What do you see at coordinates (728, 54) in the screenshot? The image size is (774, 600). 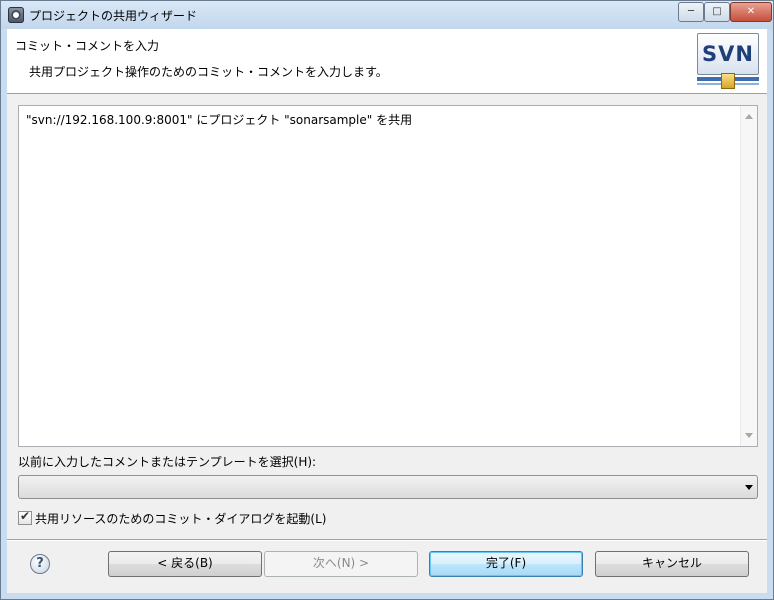 I see `svn-logo-text: SVN` at bounding box center [728, 54].